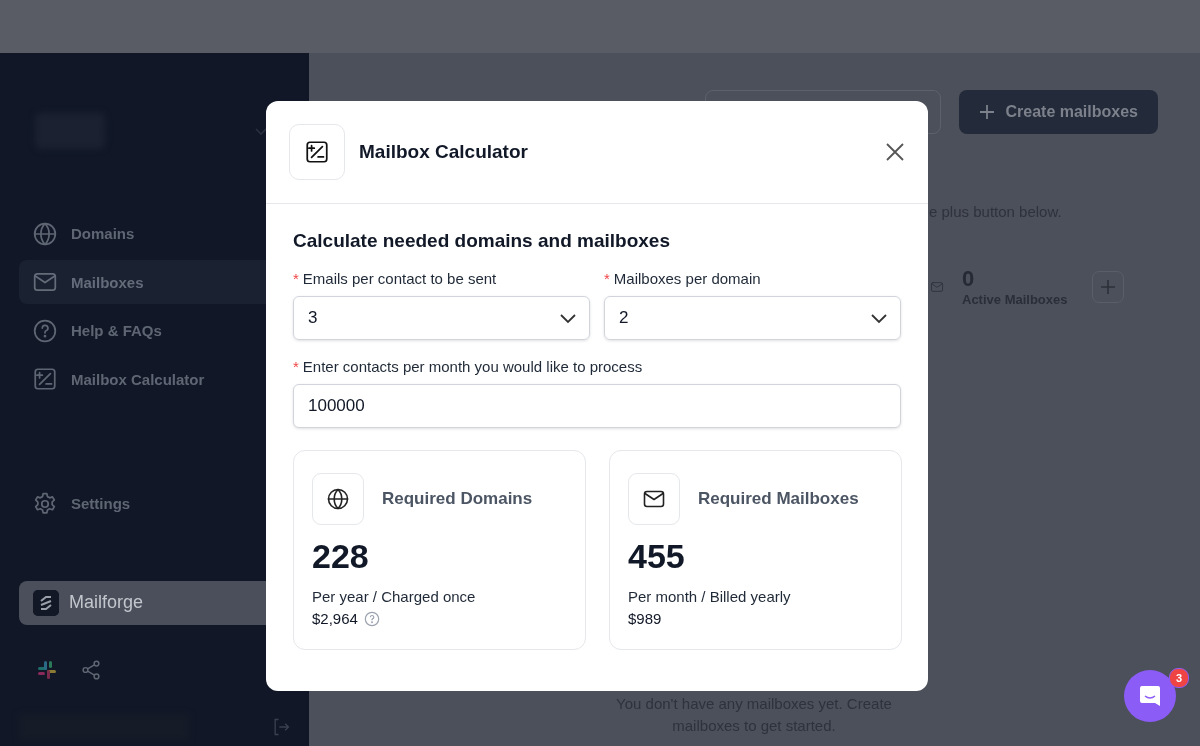 The image size is (1200, 746). I want to click on settings-icon, so click(45, 503).